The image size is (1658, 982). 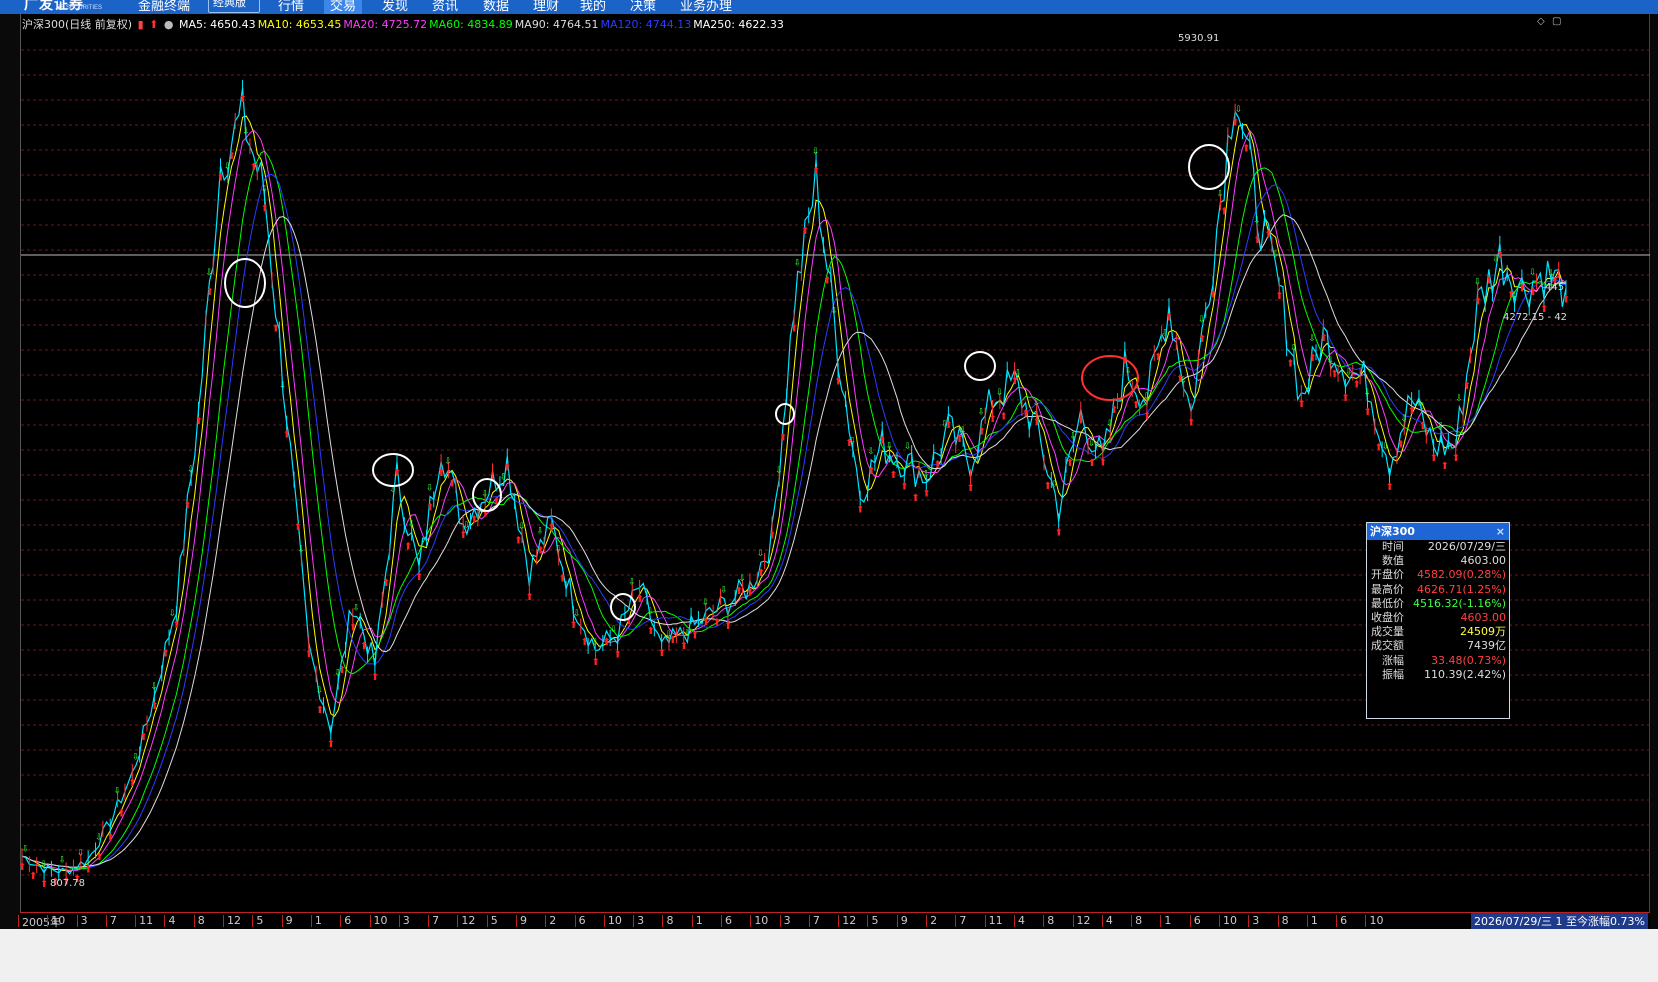 What do you see at coordinates (1392, 531) in the screenshot?
I see `info-panel-title: 沪深300` at bounding box center [1392, 531].